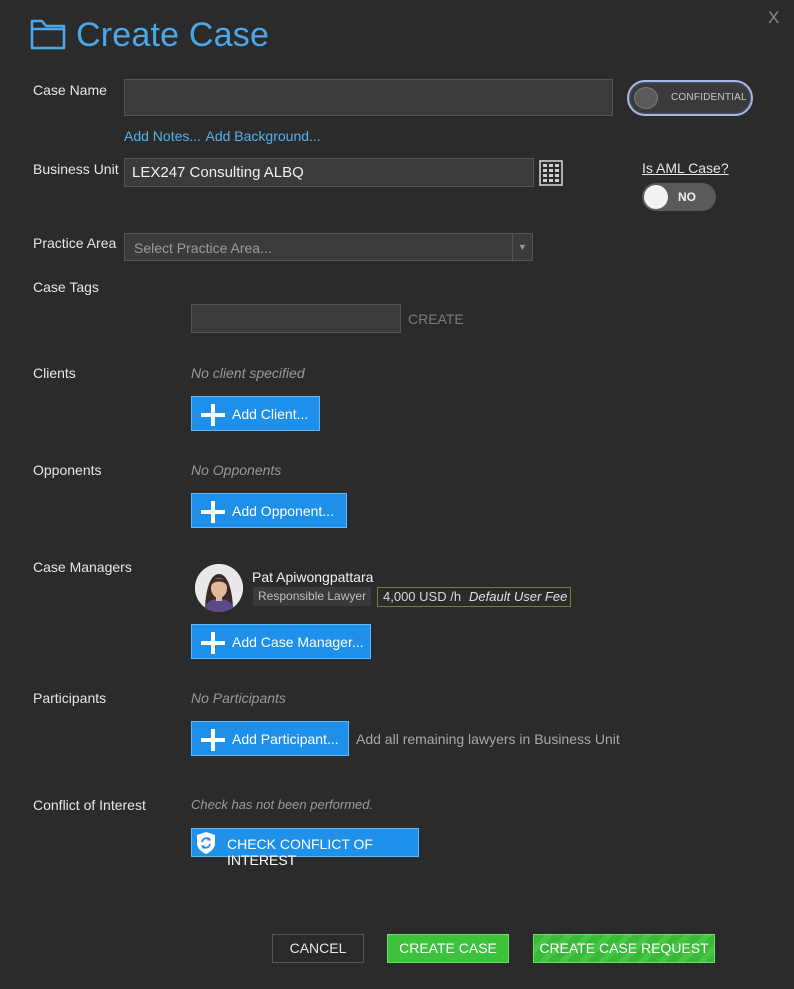 This screenshot has width=794, height=989. What do you see at coordinates (66, 287) in the screenshot?
I see `case-tags-label: Case Tags` at bounding box center [66, 287].